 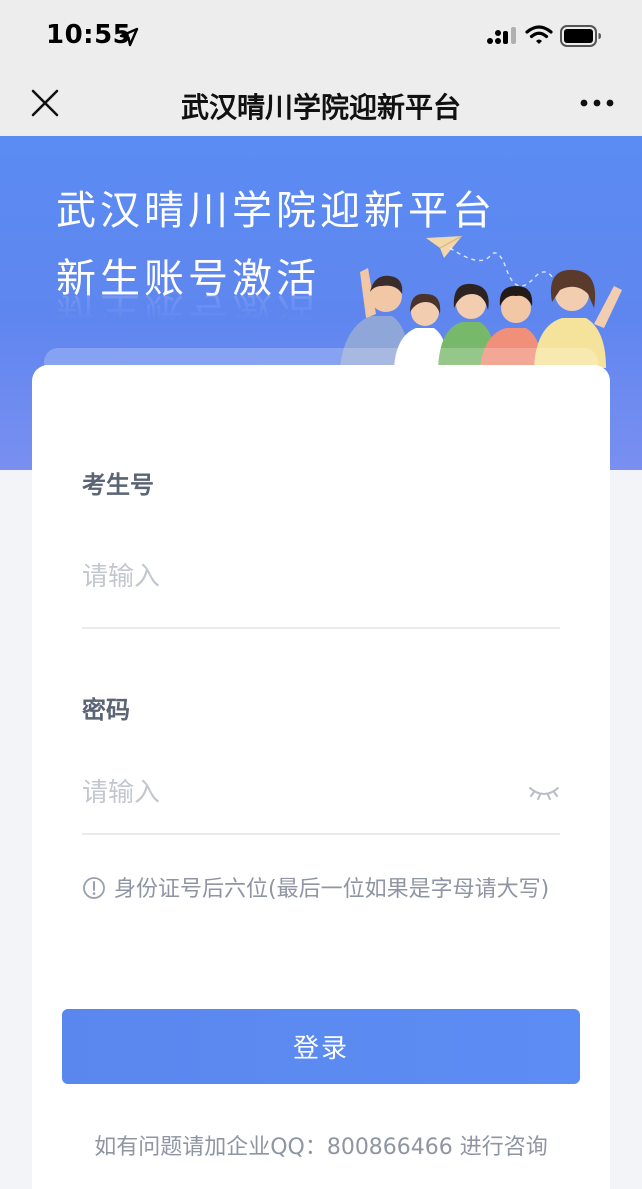 I want to click on login-button: 登录, so click(x=321, y=1046).